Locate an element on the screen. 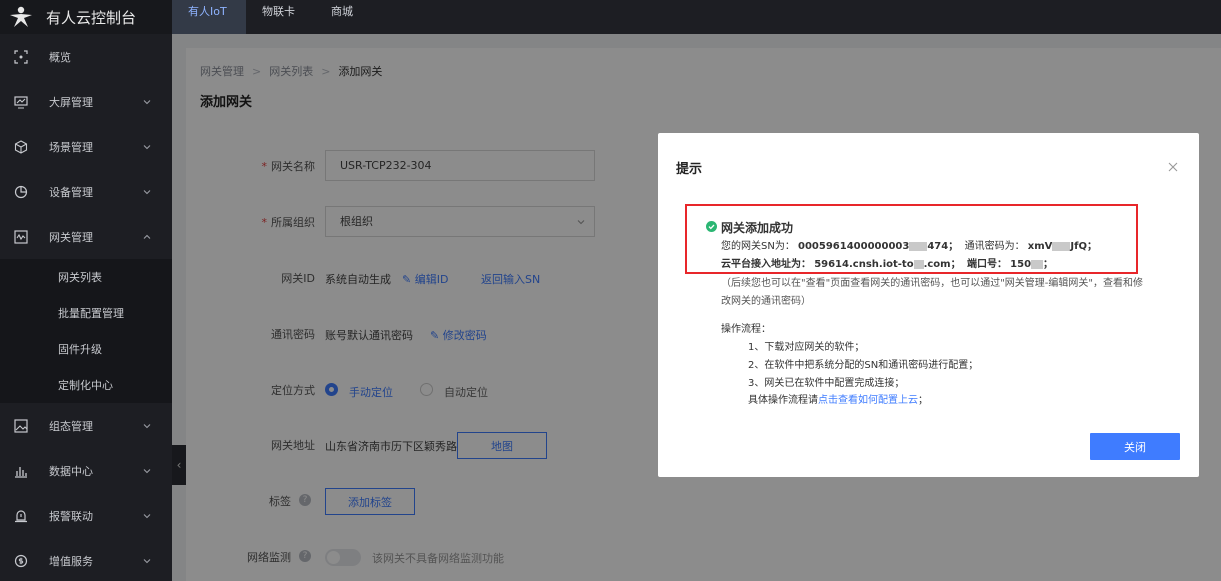 Image resolution: width=1221 pixels, height=581 pixels. sidebar-item-label: 场景管理 is located at coordinates (71, 147).